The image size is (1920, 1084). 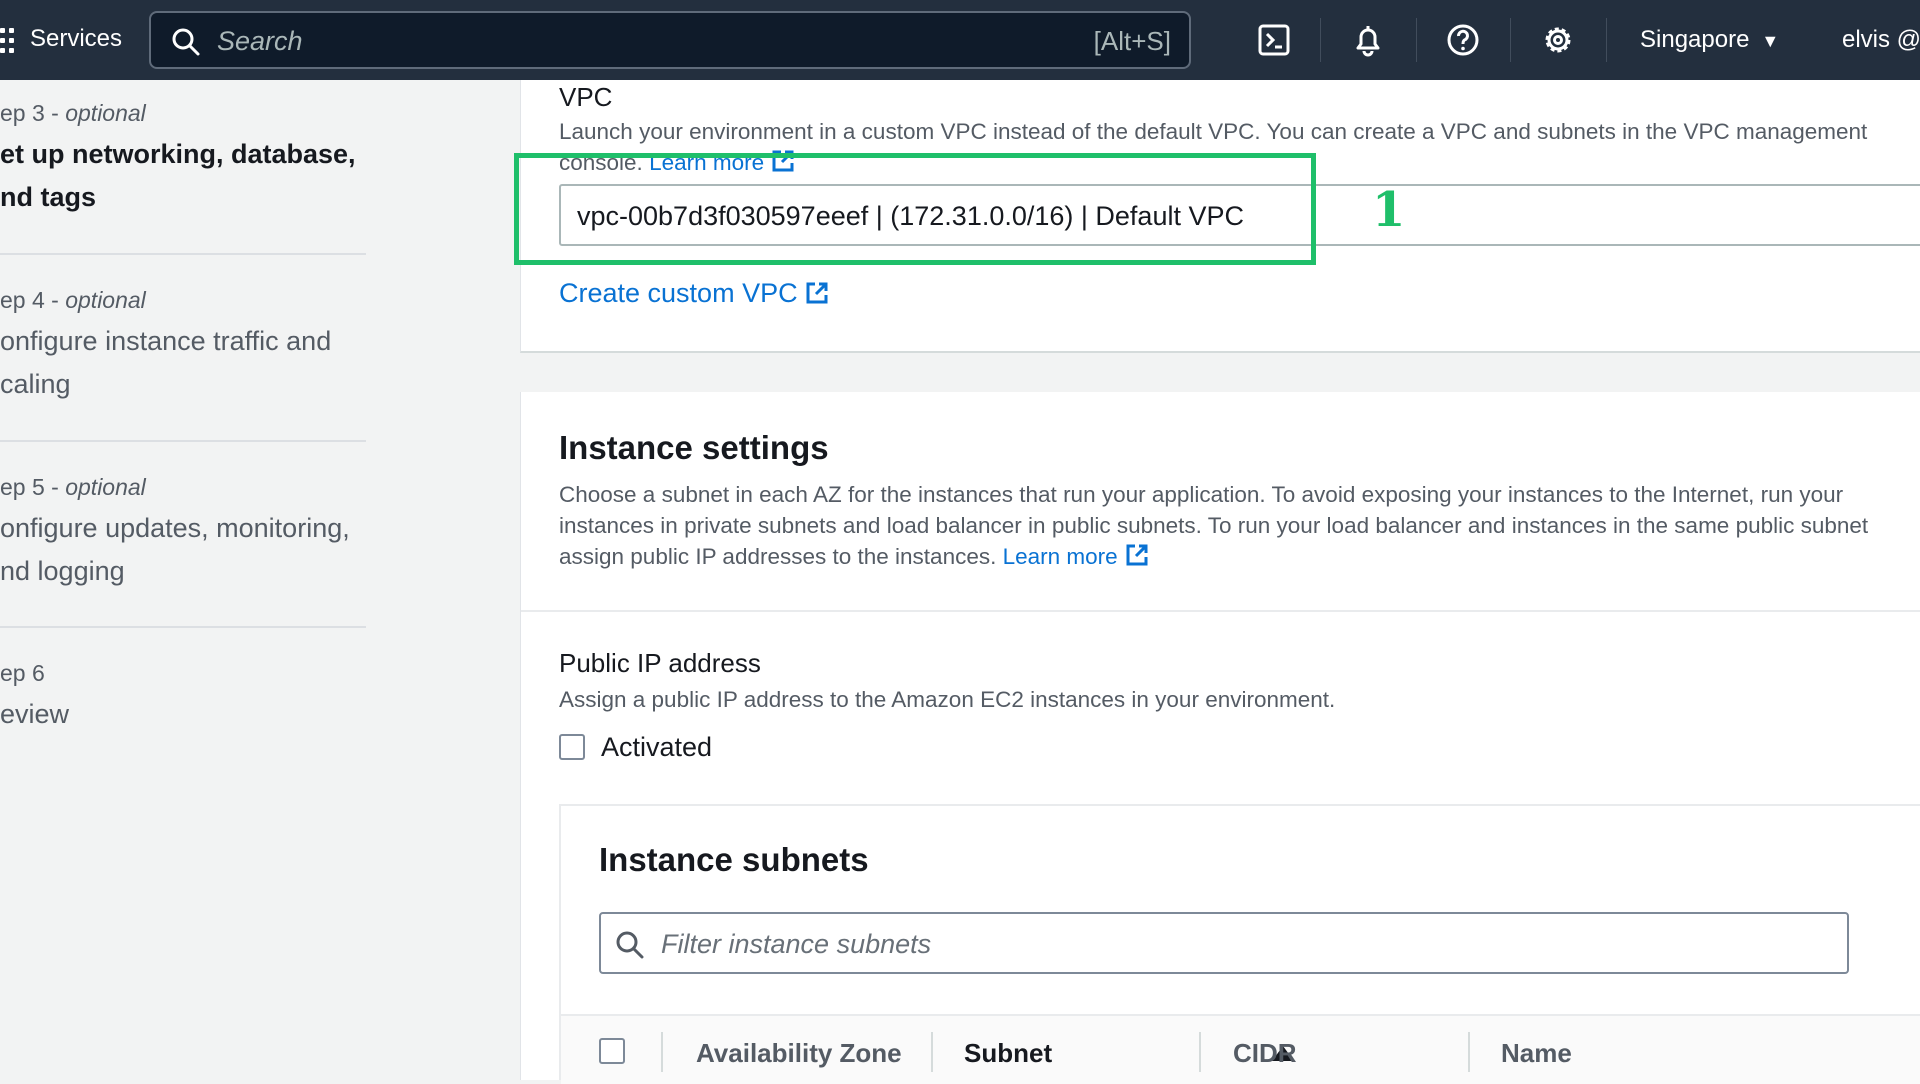 I want to click on activated-checkbox, so click(x=572, y=747).